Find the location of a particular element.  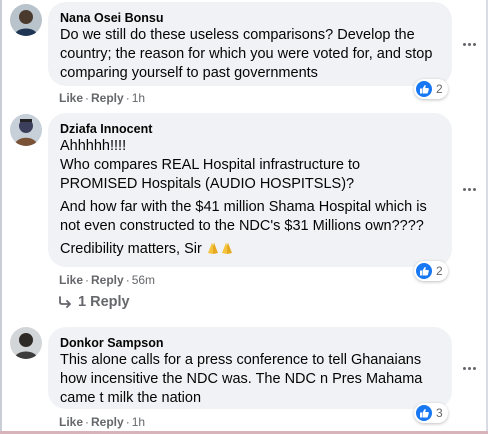

reaction-badge: 3 is located at coordinates (431, 413).